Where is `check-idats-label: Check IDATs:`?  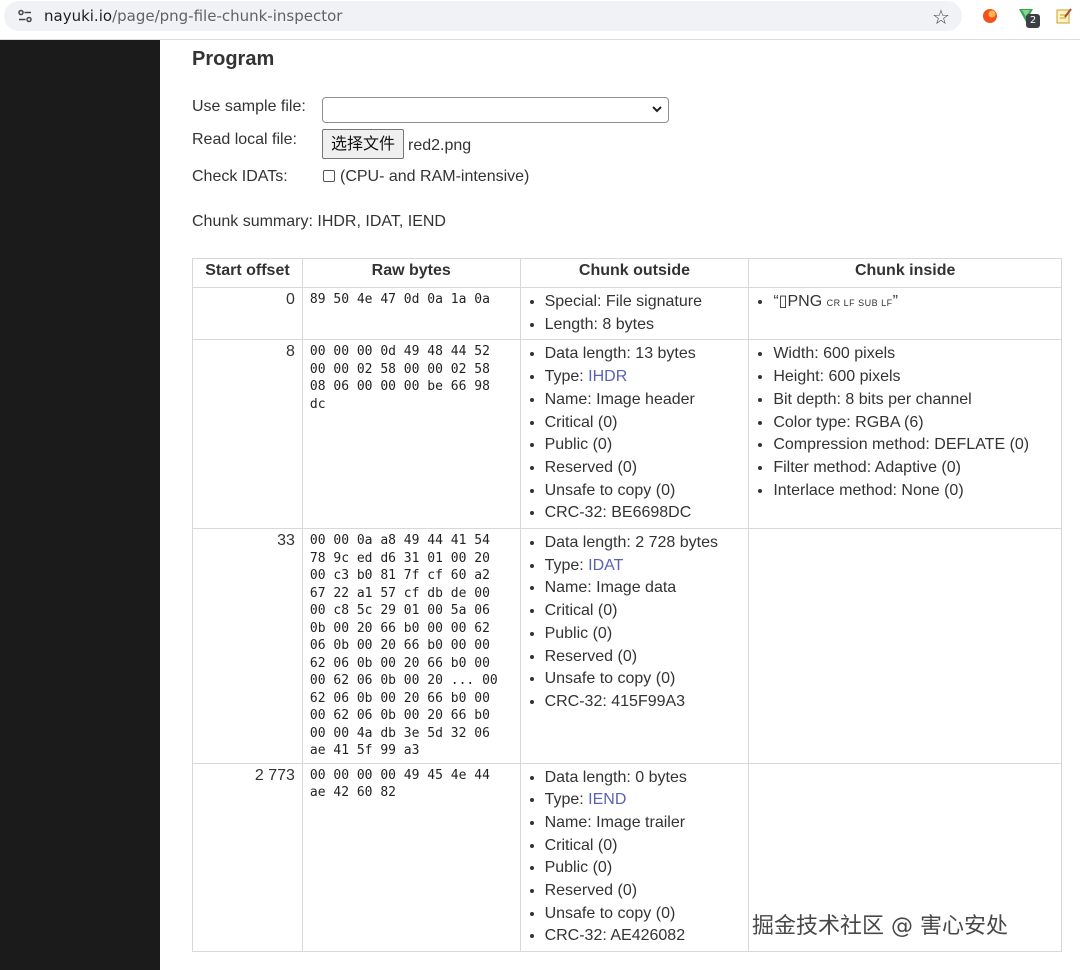 check-idats-label: Check IDATs: is located at coordinates (240, 176).